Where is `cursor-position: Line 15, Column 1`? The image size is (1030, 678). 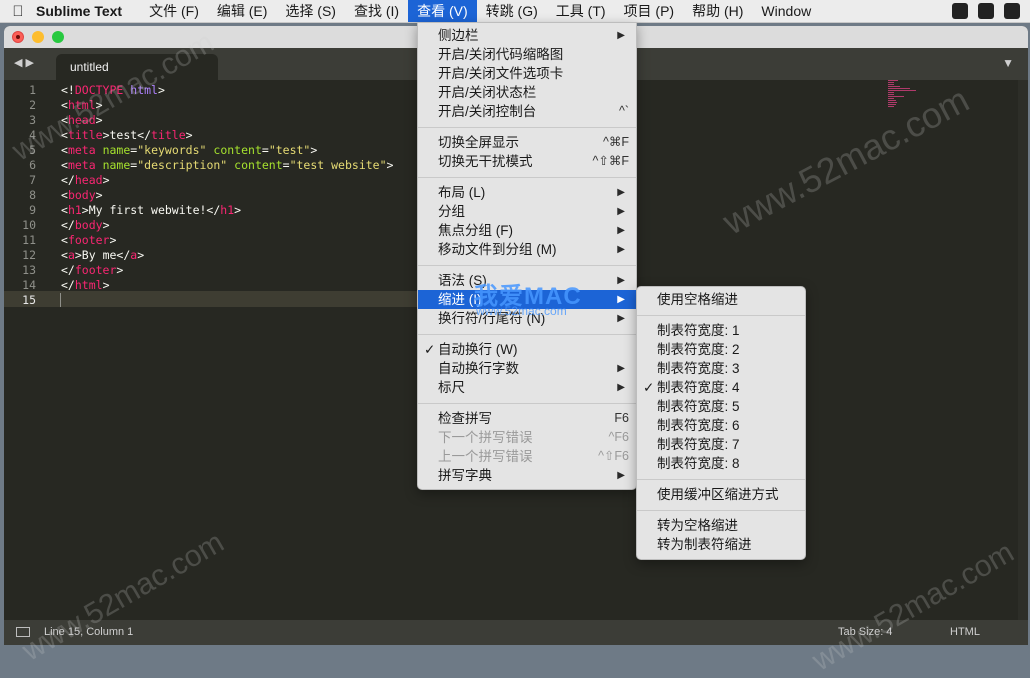 cursor-position: Line 15, Column 1 is located at coordinates (89, 632).